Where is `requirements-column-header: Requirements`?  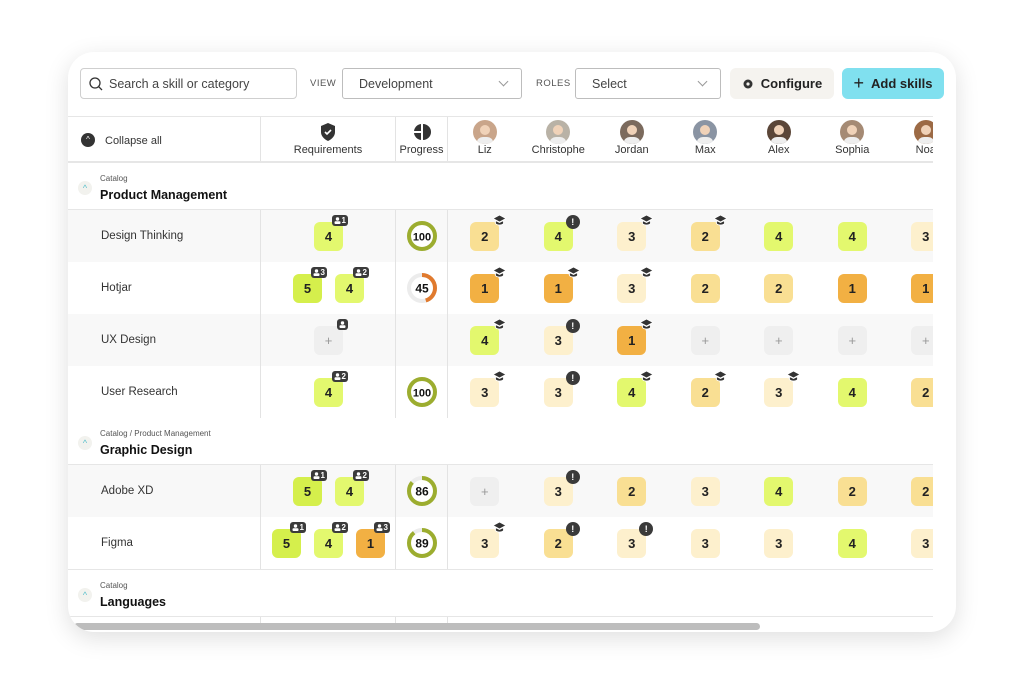 requirements-column-header: Requirements is located at coordinates (328, 139).